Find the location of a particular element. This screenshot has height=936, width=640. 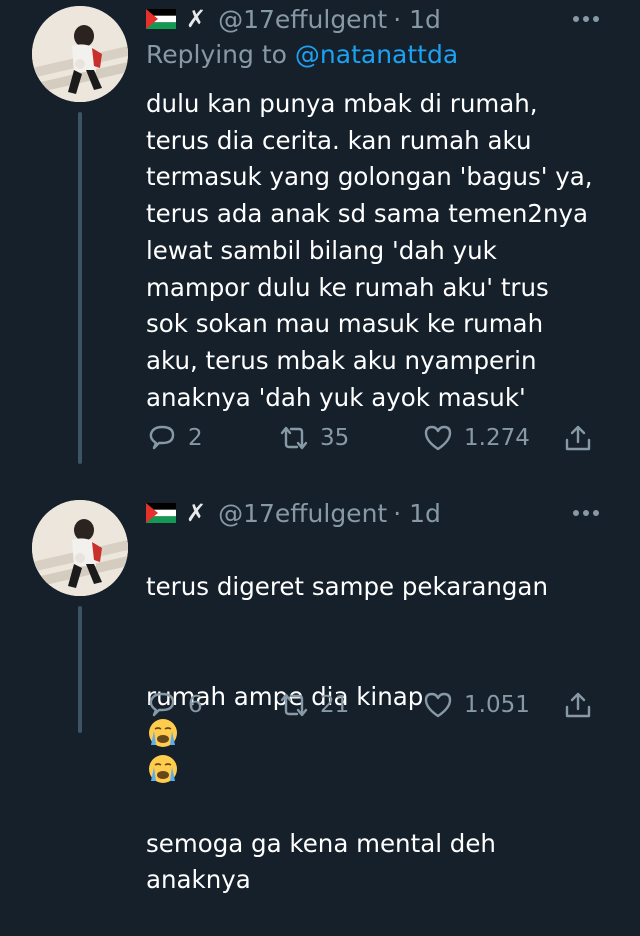

like-button: 1.051 is located at coordinates (476, 705).